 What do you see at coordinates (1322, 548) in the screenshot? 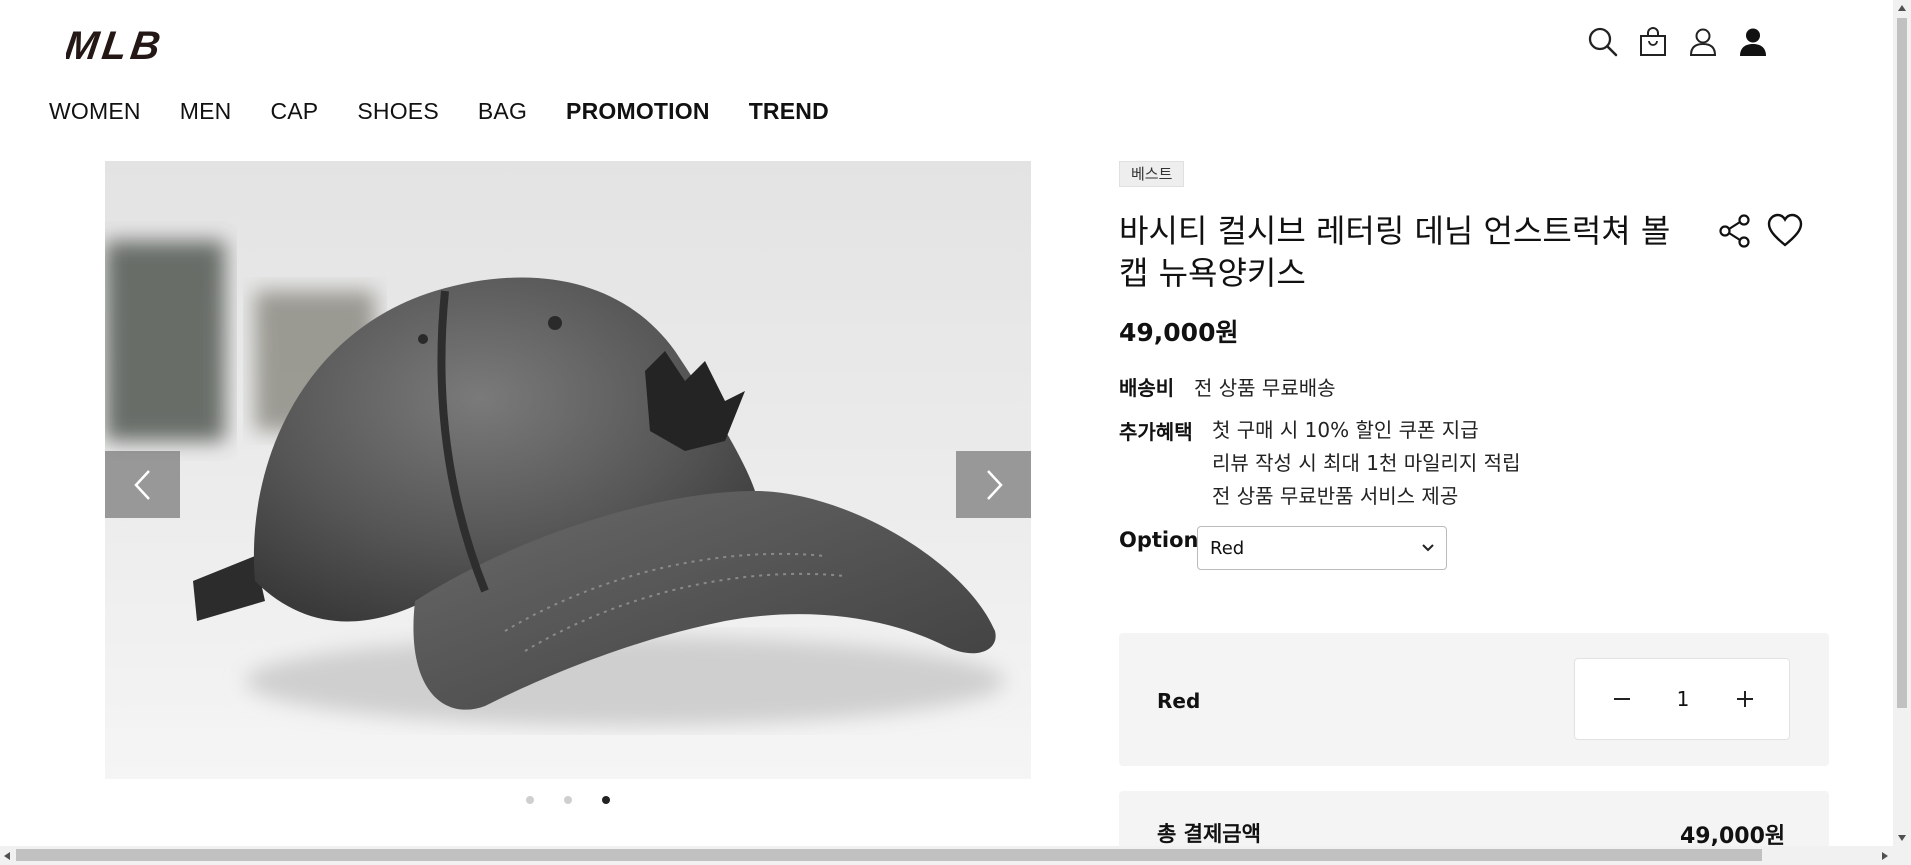
I see `option-select: Red` at bounding box center [1322, 548].